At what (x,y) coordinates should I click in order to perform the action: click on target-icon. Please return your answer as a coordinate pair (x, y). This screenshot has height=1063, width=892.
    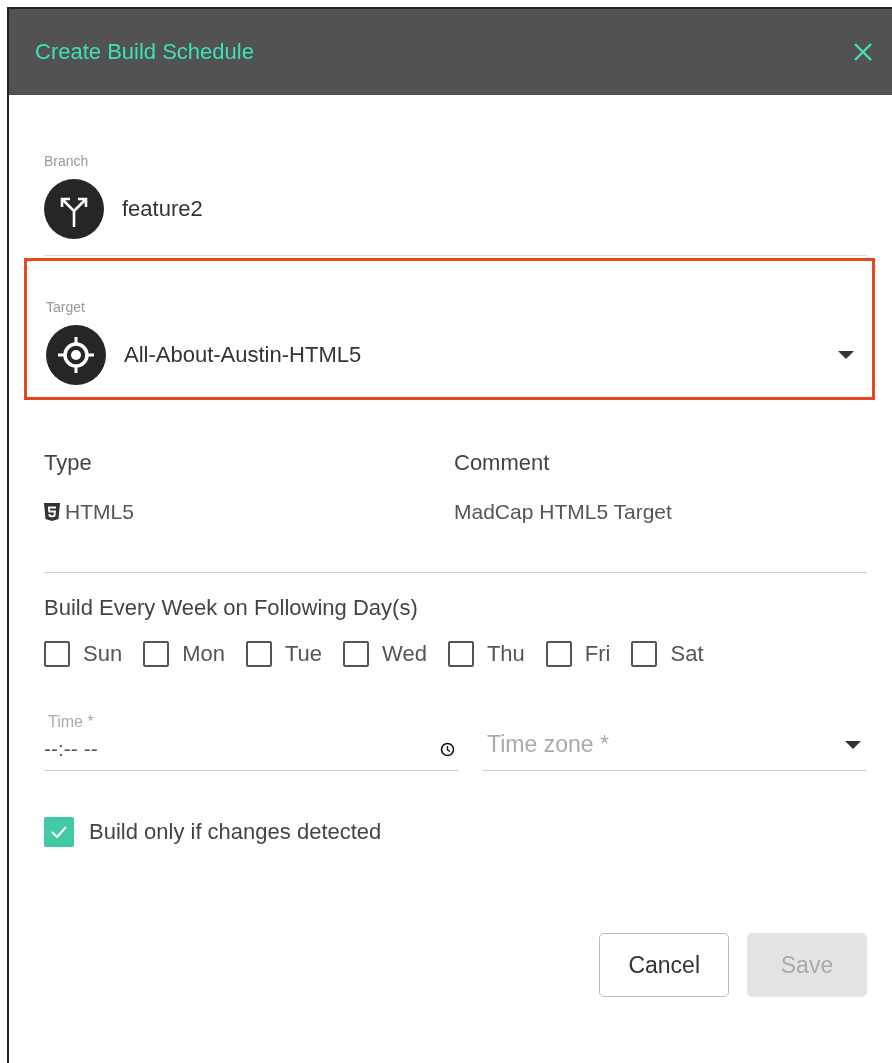
    Looking at the image, I should click on (76, 355).